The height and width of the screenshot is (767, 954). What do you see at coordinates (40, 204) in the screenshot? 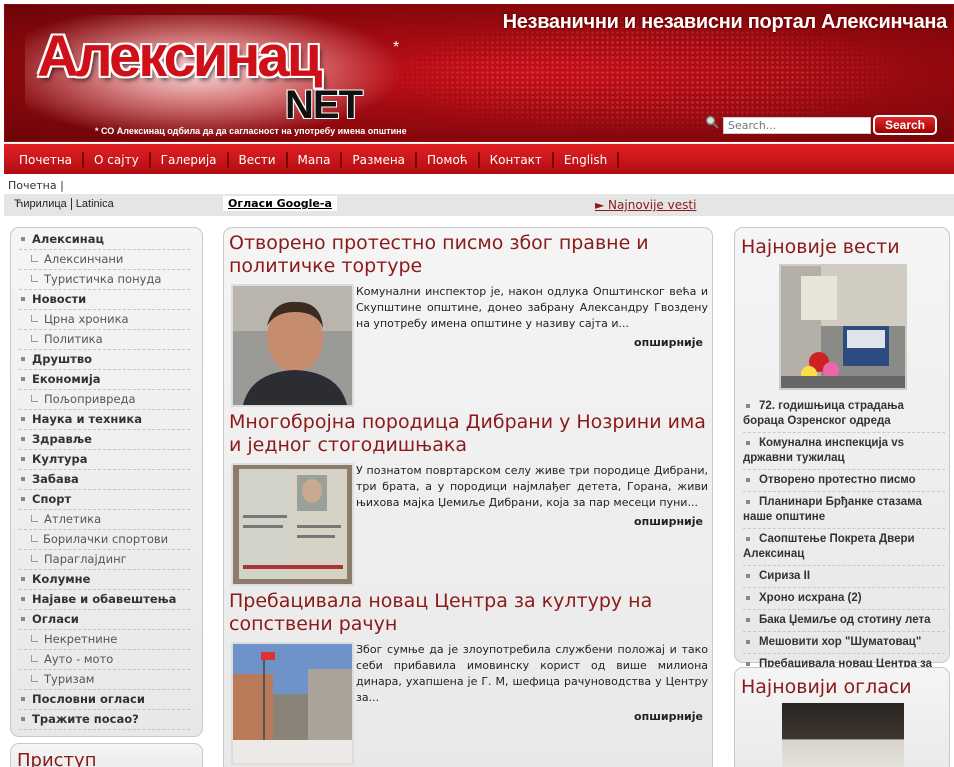
I see `cyrillic-link: Ћирилица` at bounding box center [40, 204].